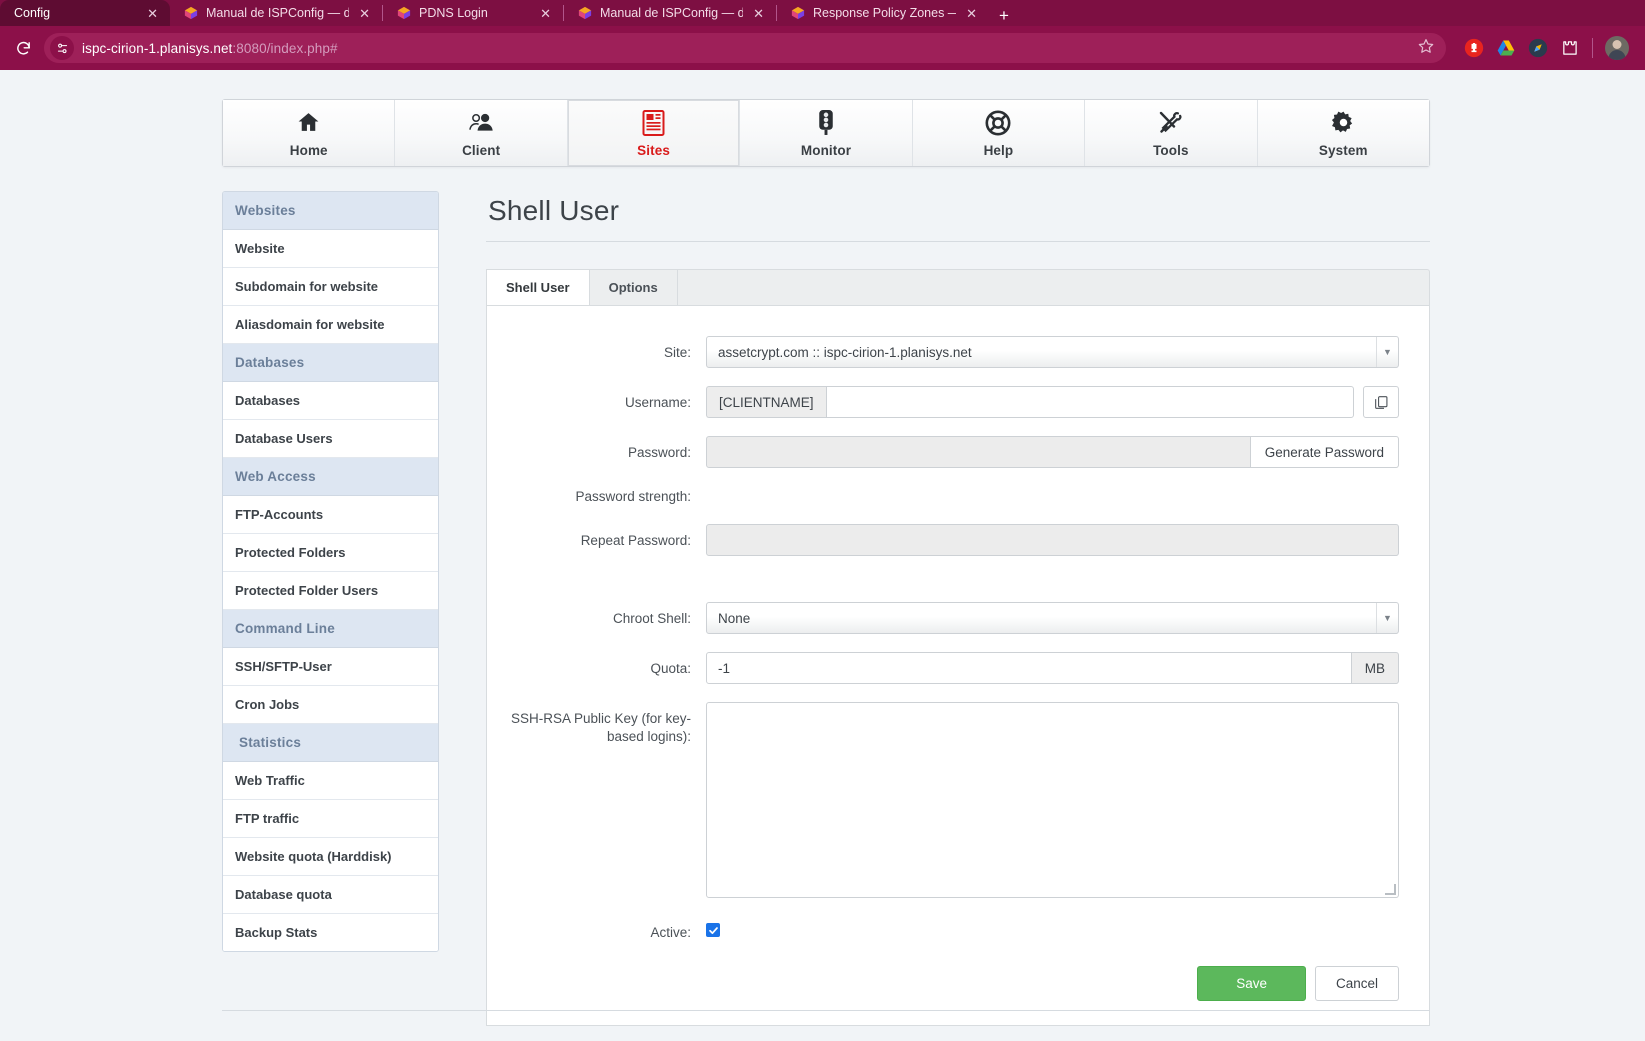 The height and width of the screenshot is (1041, 1645). What do you see at coordinates (734, 618) in the screenshot?
I see `chroot-shell-value: None` at bounding box center [734, 618].